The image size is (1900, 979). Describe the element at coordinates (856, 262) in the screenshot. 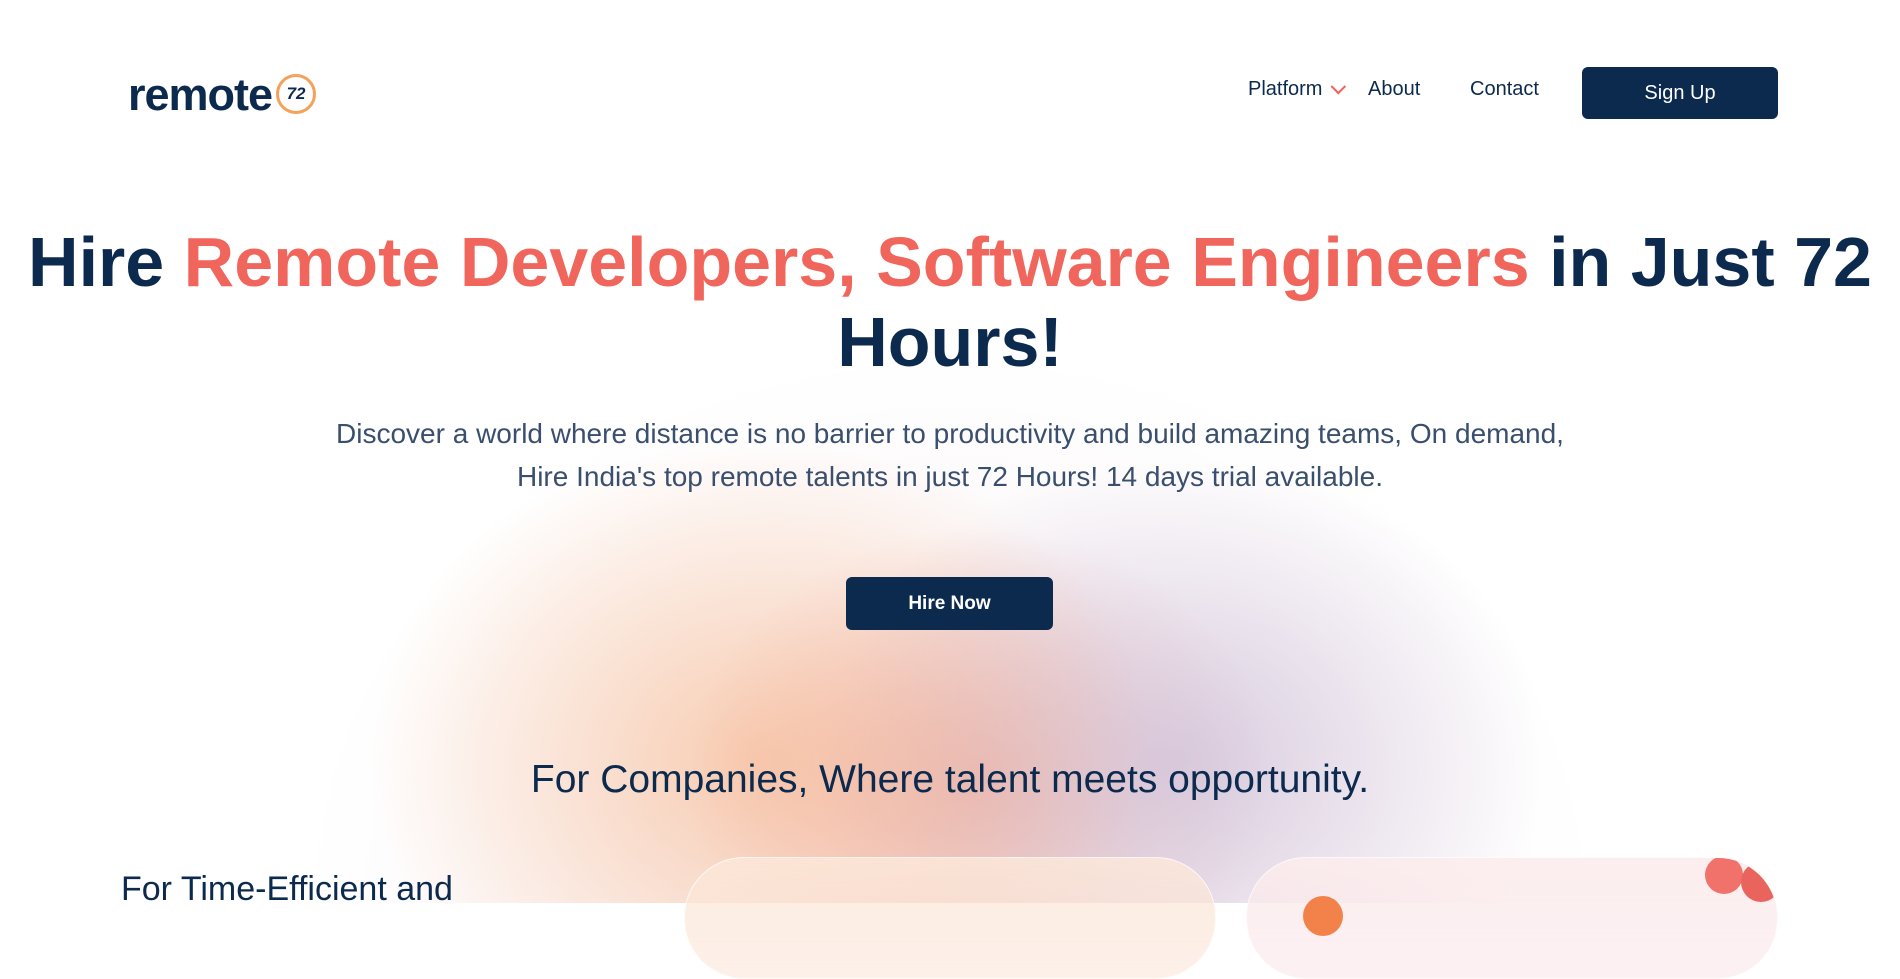

I see `hero-title-accent: Remote Developers, Software Engineers` at that location.